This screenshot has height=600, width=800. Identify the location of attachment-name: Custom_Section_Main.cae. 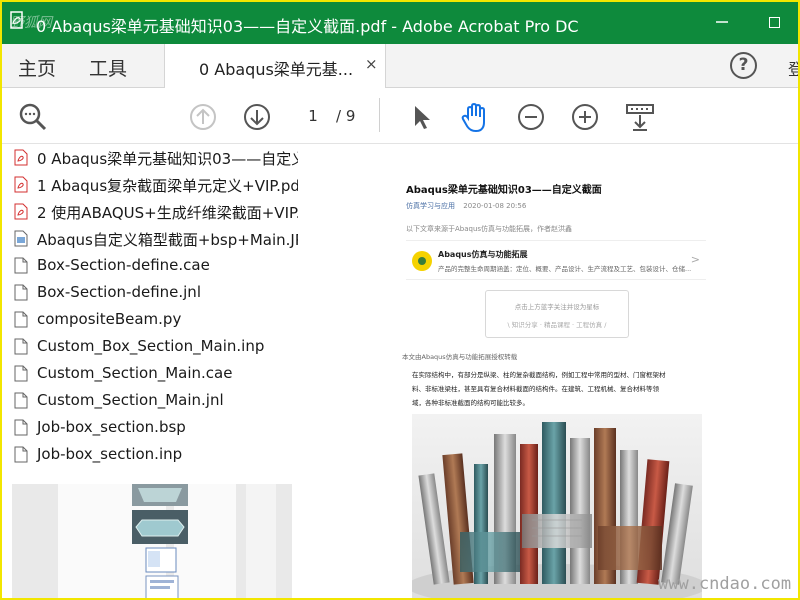
(135, 373).